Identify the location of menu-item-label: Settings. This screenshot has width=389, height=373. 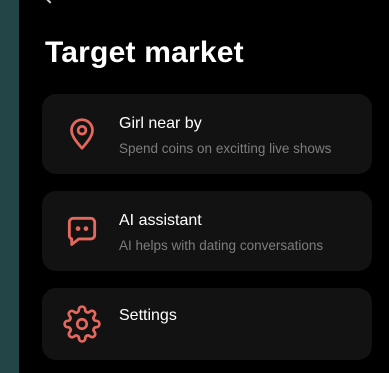
(148, 315).